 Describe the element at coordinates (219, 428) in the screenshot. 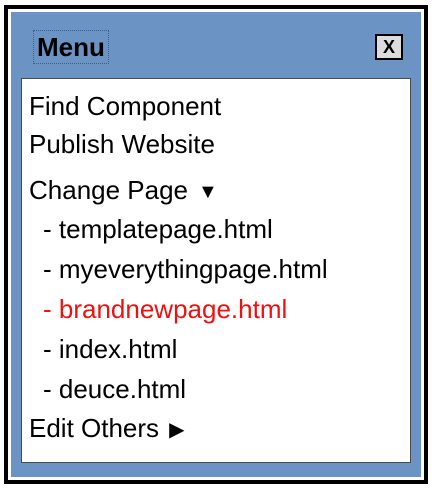

I see `menu-item-edit-others: Edit Others ▶` at that location.